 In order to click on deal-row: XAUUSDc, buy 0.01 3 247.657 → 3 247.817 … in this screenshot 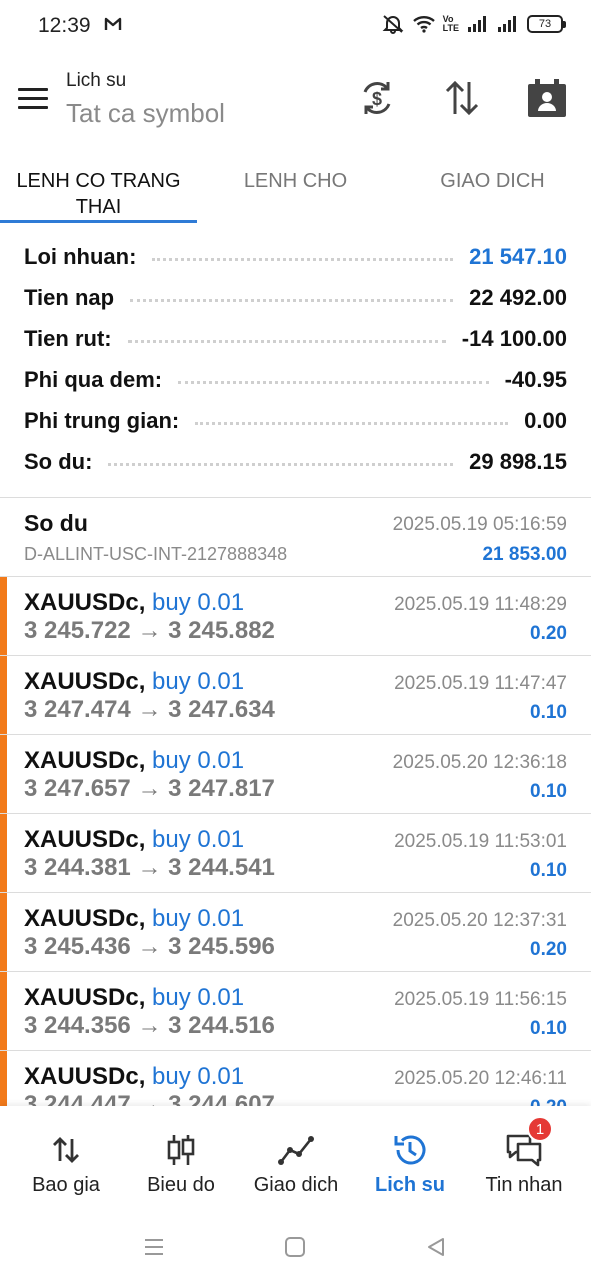, I will do `click(295, 774)`.